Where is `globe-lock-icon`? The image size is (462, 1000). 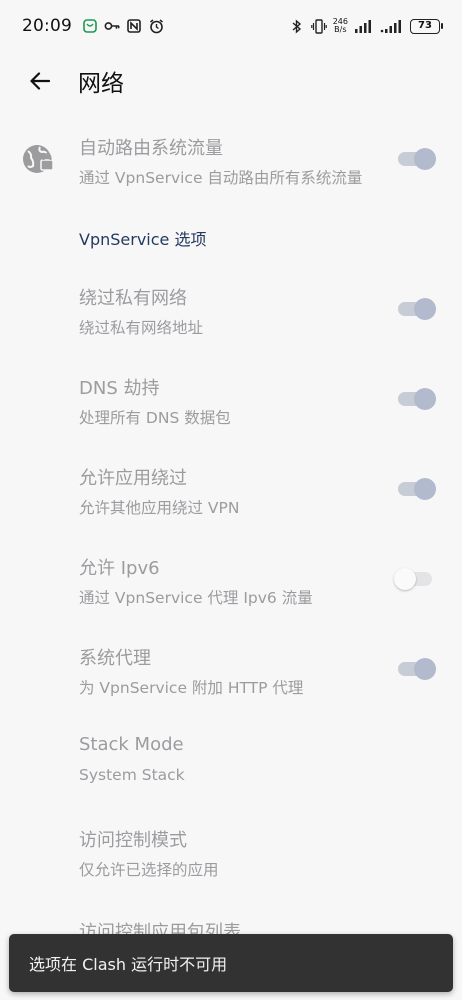 globe-lock-icon is located at coordinates (39, 159).